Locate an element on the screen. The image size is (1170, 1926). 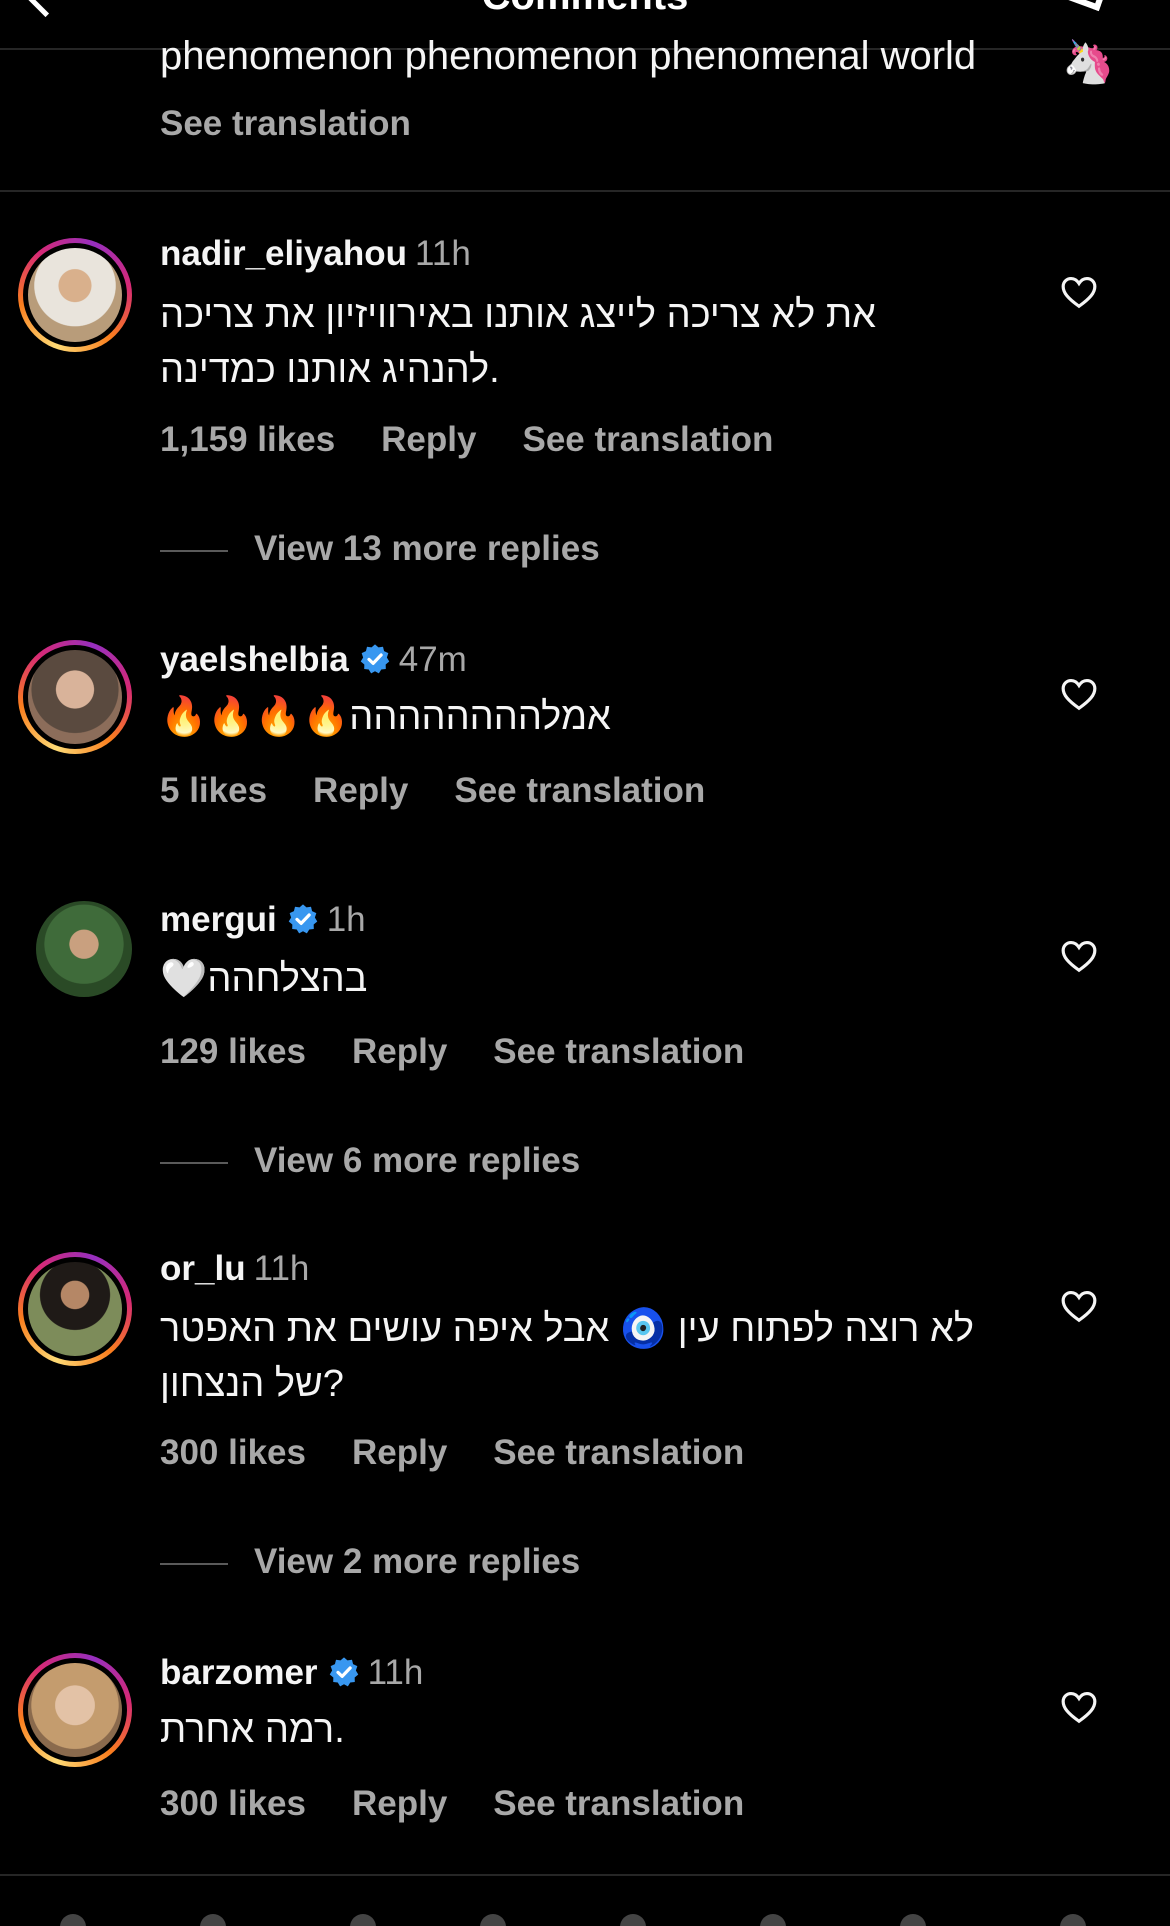
view-more-label: View 13 more replies is located at coordinates (427, 548).